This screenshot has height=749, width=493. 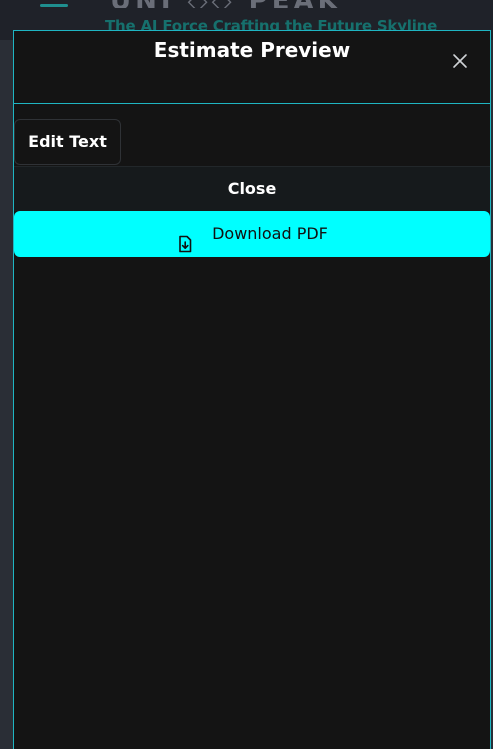 What do you see at coordinates (185, 239) in the screenshot?
I see `file-download-icon` at bounding box center [185, 239].